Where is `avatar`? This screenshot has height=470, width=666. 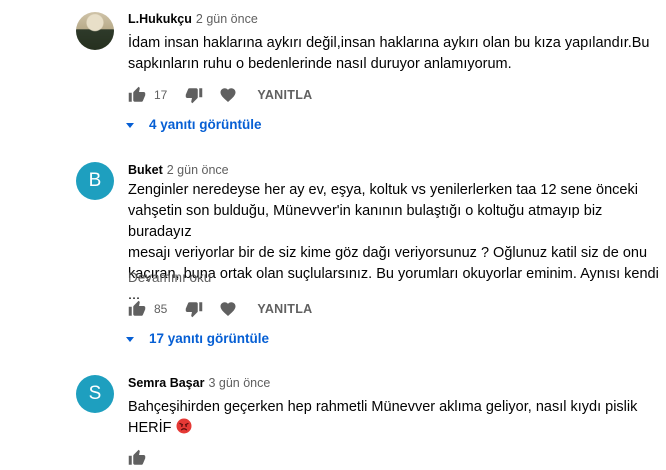
avatar is located at coordinates (95, 31).